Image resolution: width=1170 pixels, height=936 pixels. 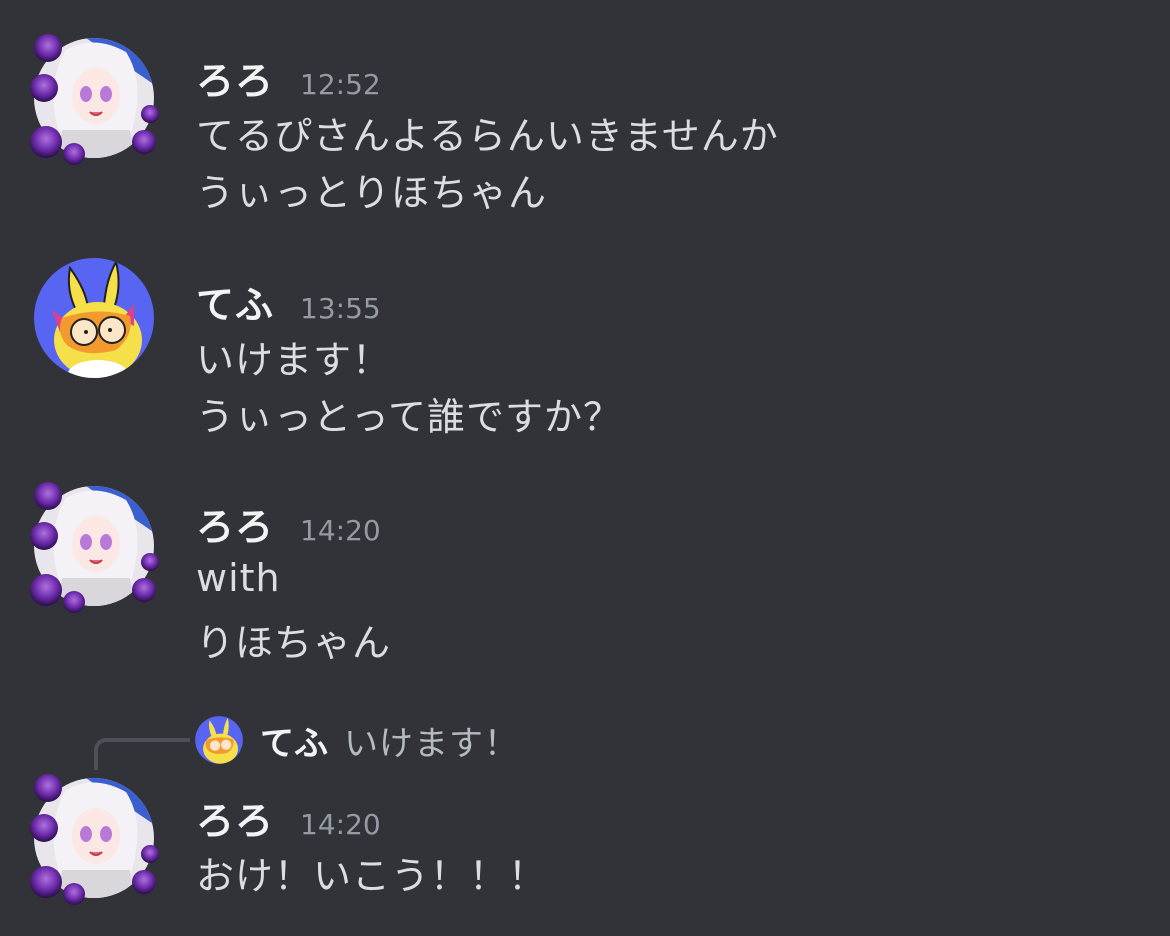 I want to click on reply-preview-text: いけます！, so click(x=431, y=740).